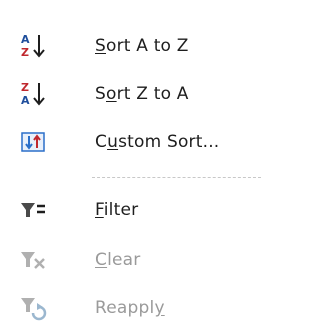 The image size is (320, 334). What do you see at coordinates (142, 94) in the screenshot?
I see `sort-z-to-a-label: Sort Z to A` at bounding box center [142, 94].